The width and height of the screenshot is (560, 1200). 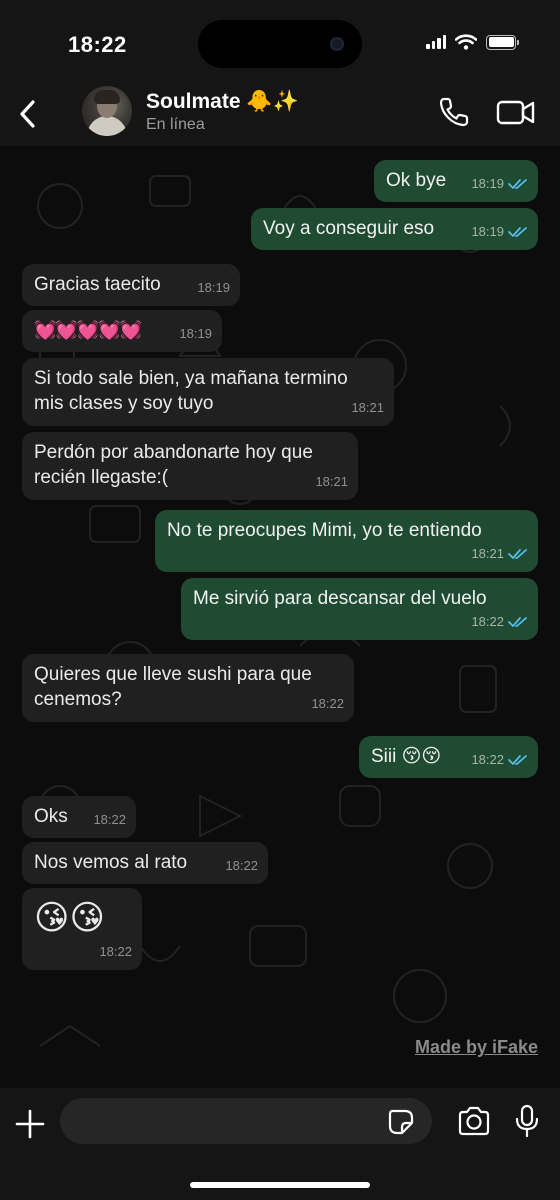 I want to click on camera-icon, so click(x=474, y=1121).